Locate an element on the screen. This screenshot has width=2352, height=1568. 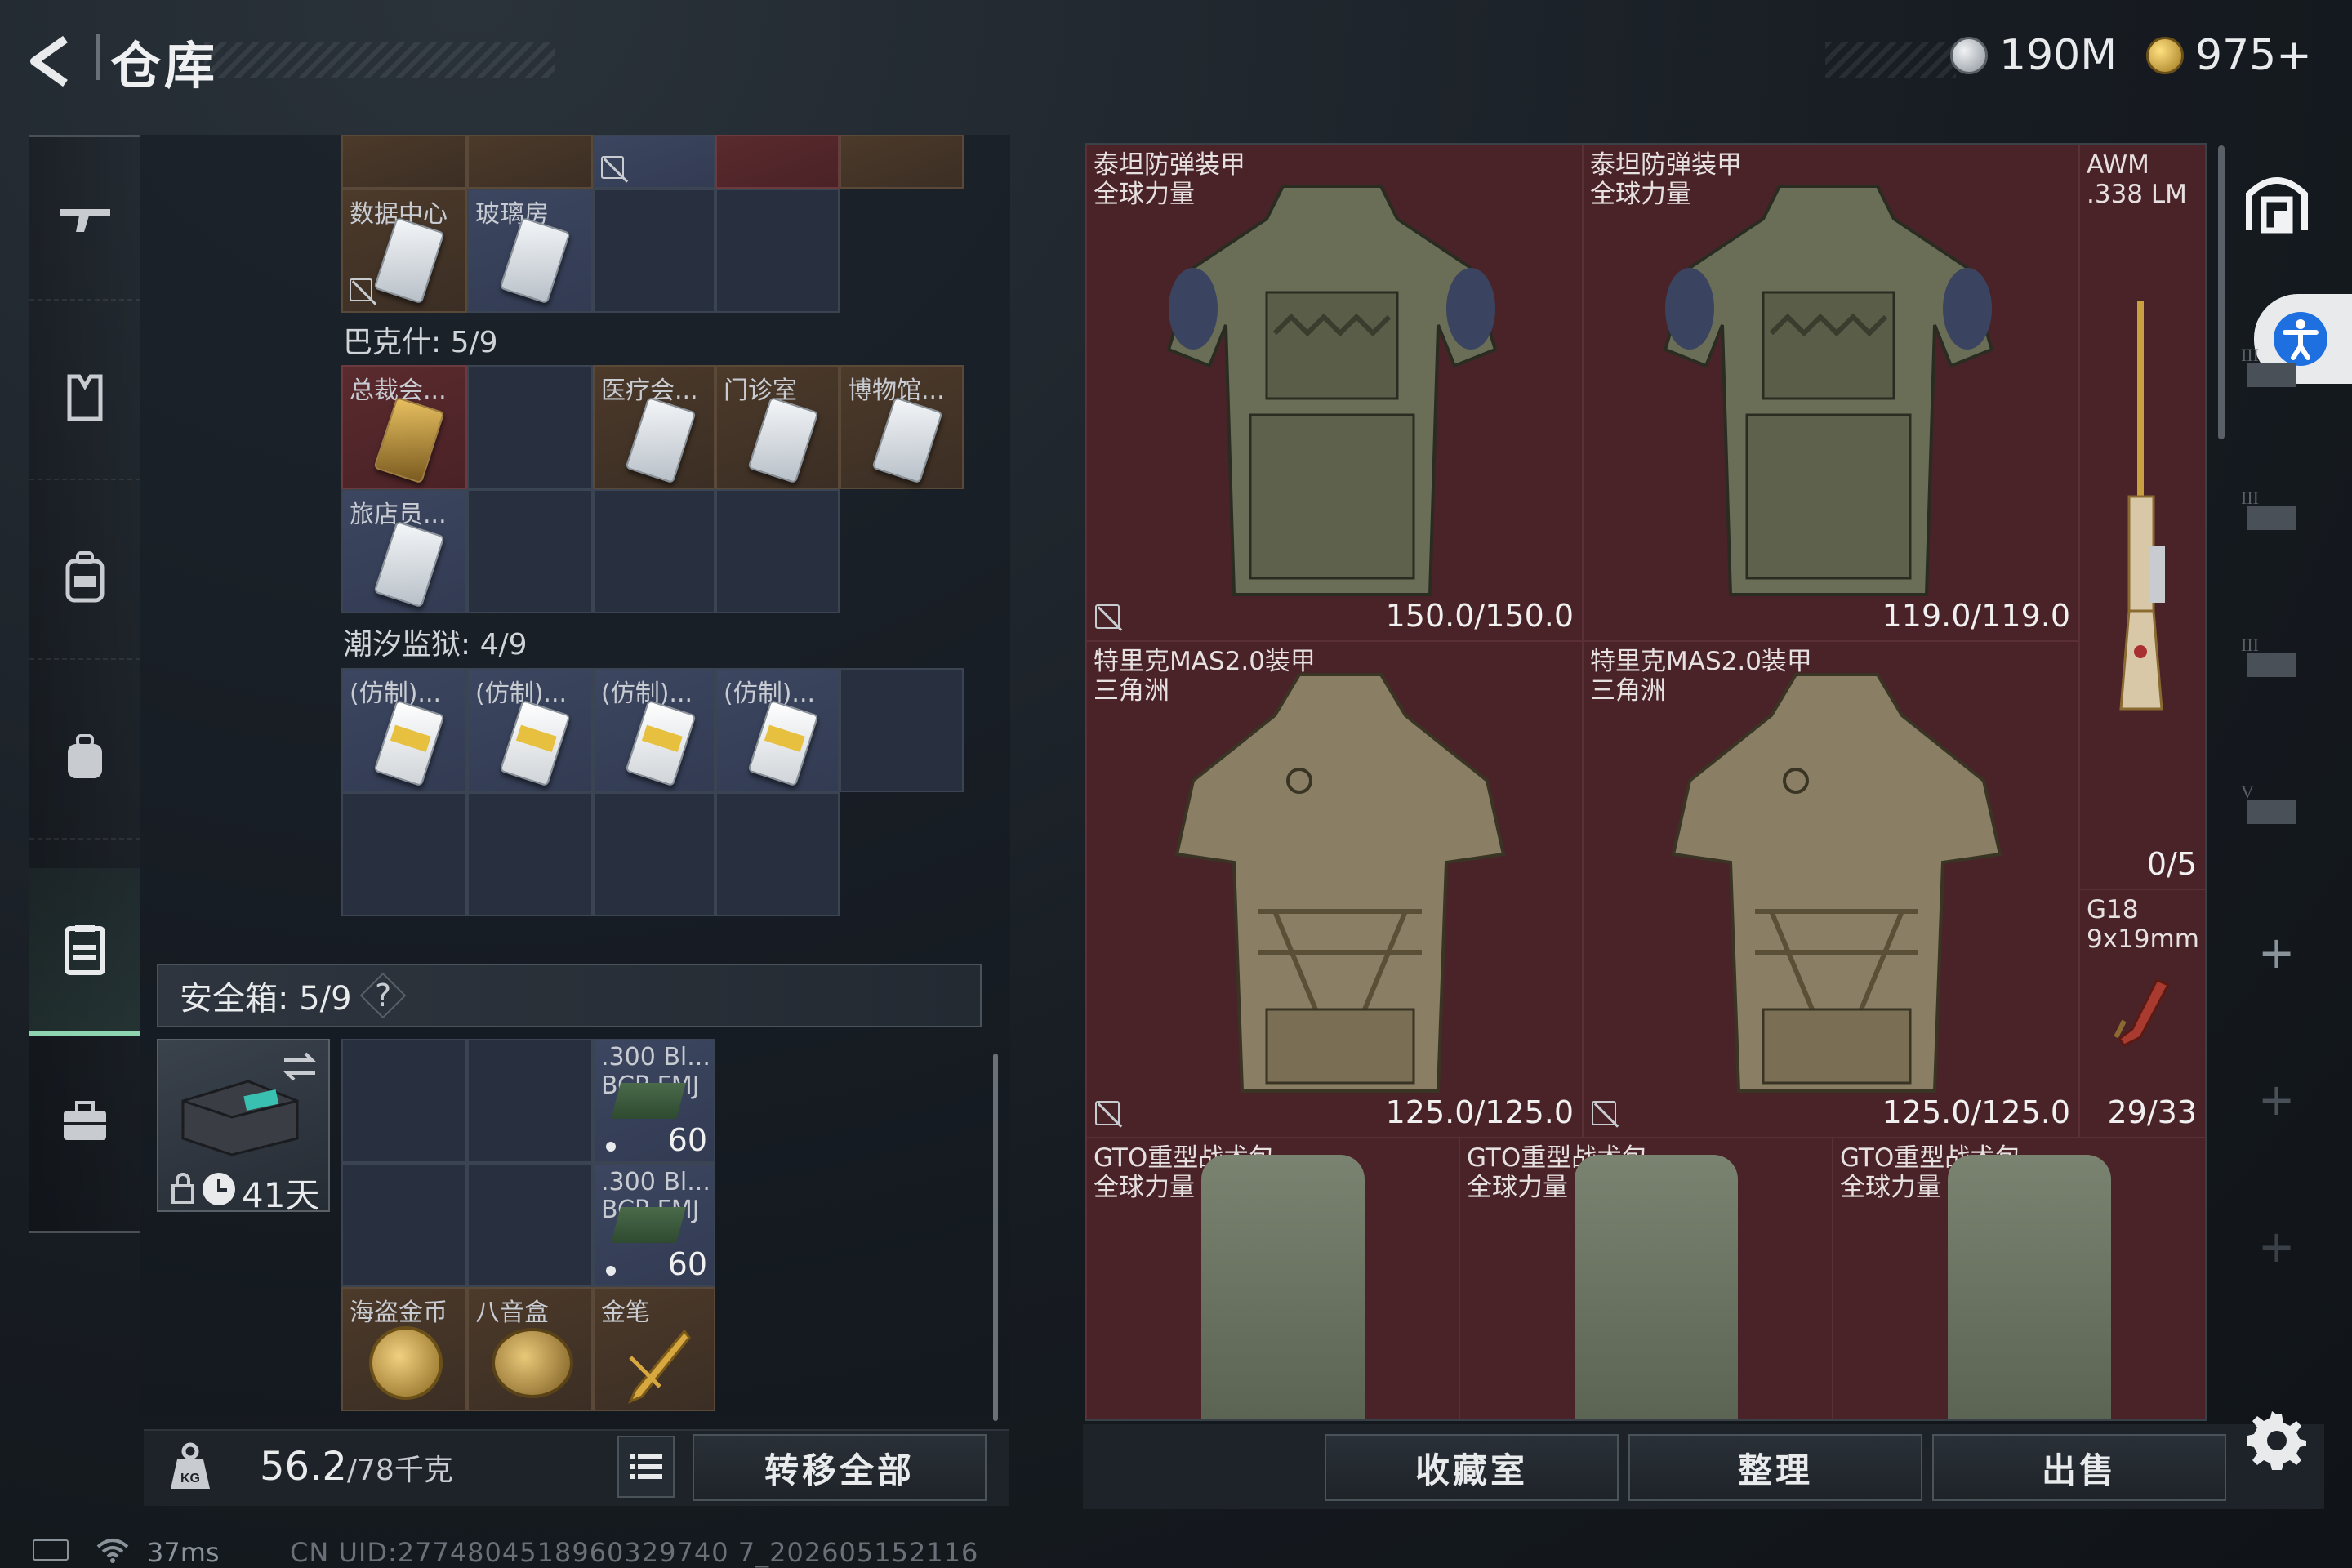
silver-amount: 190M is located at coordinates (2058, 55).